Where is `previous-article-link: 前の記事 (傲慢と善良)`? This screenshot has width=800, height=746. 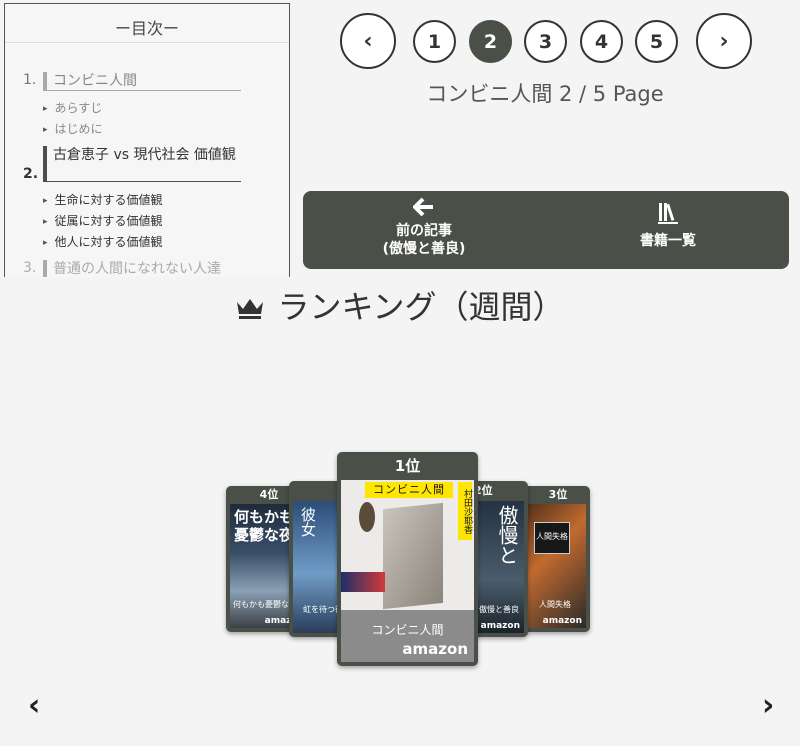 previous-article-link: 前の記事 (傲慢と善良) is located at coordinates (424, 227).